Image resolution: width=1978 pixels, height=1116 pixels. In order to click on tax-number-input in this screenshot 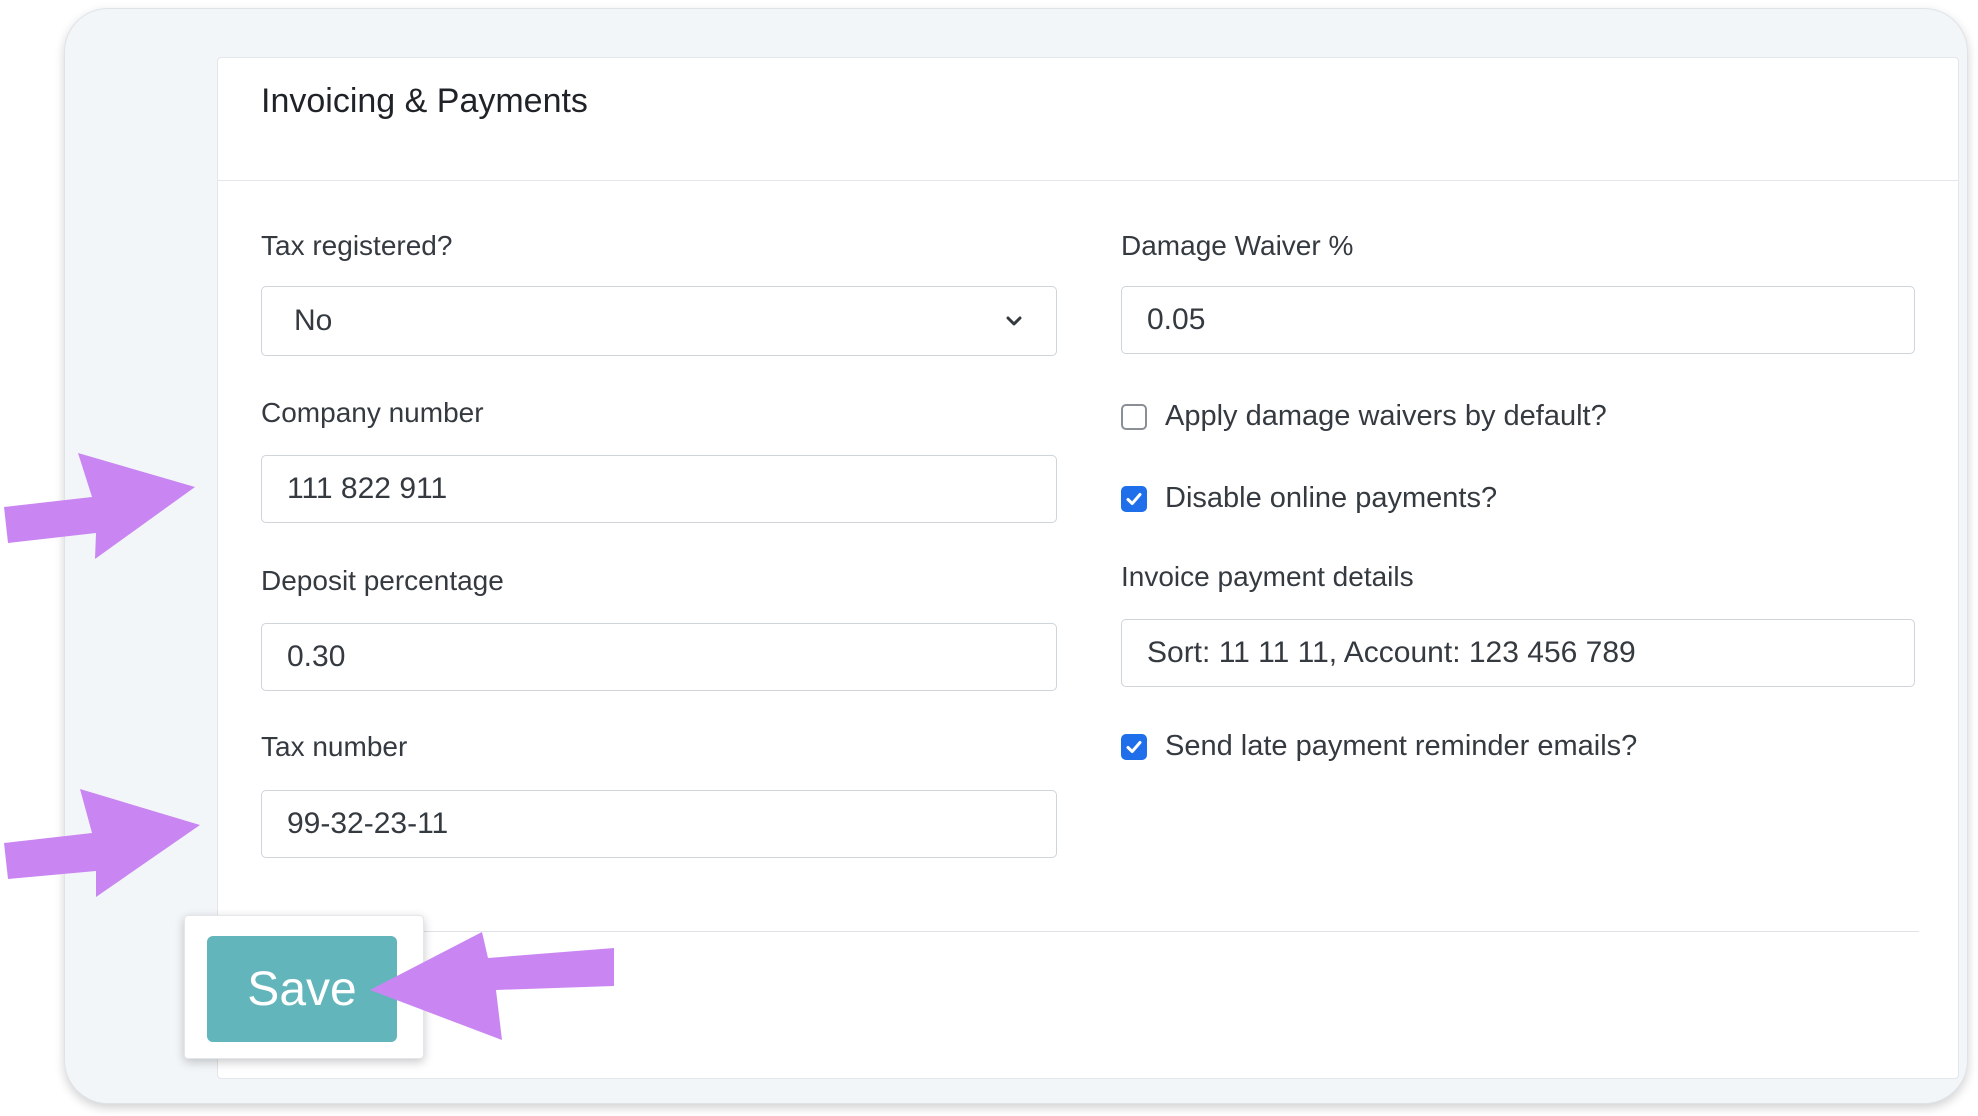, I will do `click(659, 824)`.